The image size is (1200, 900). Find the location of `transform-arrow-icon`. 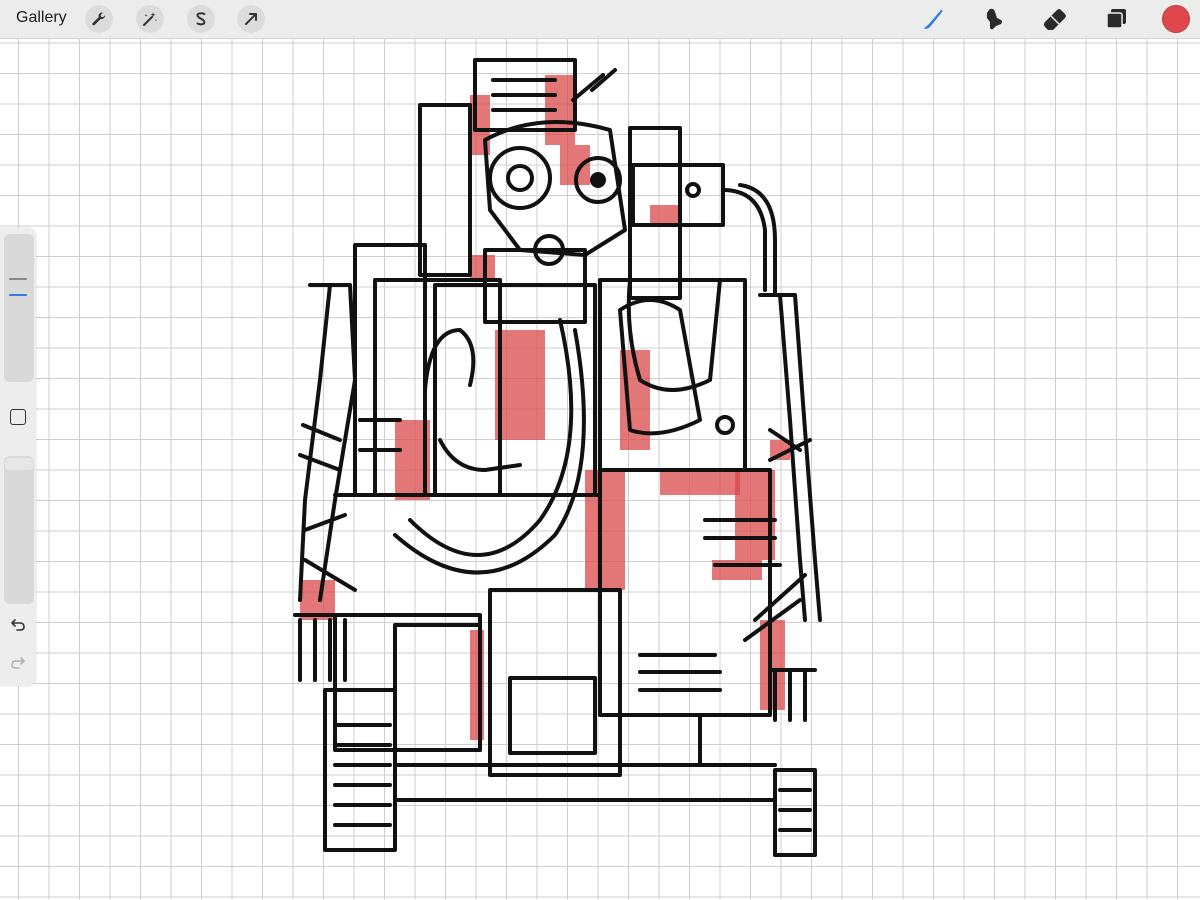

transform-arrow-icon is located at coordinates (251, 19).